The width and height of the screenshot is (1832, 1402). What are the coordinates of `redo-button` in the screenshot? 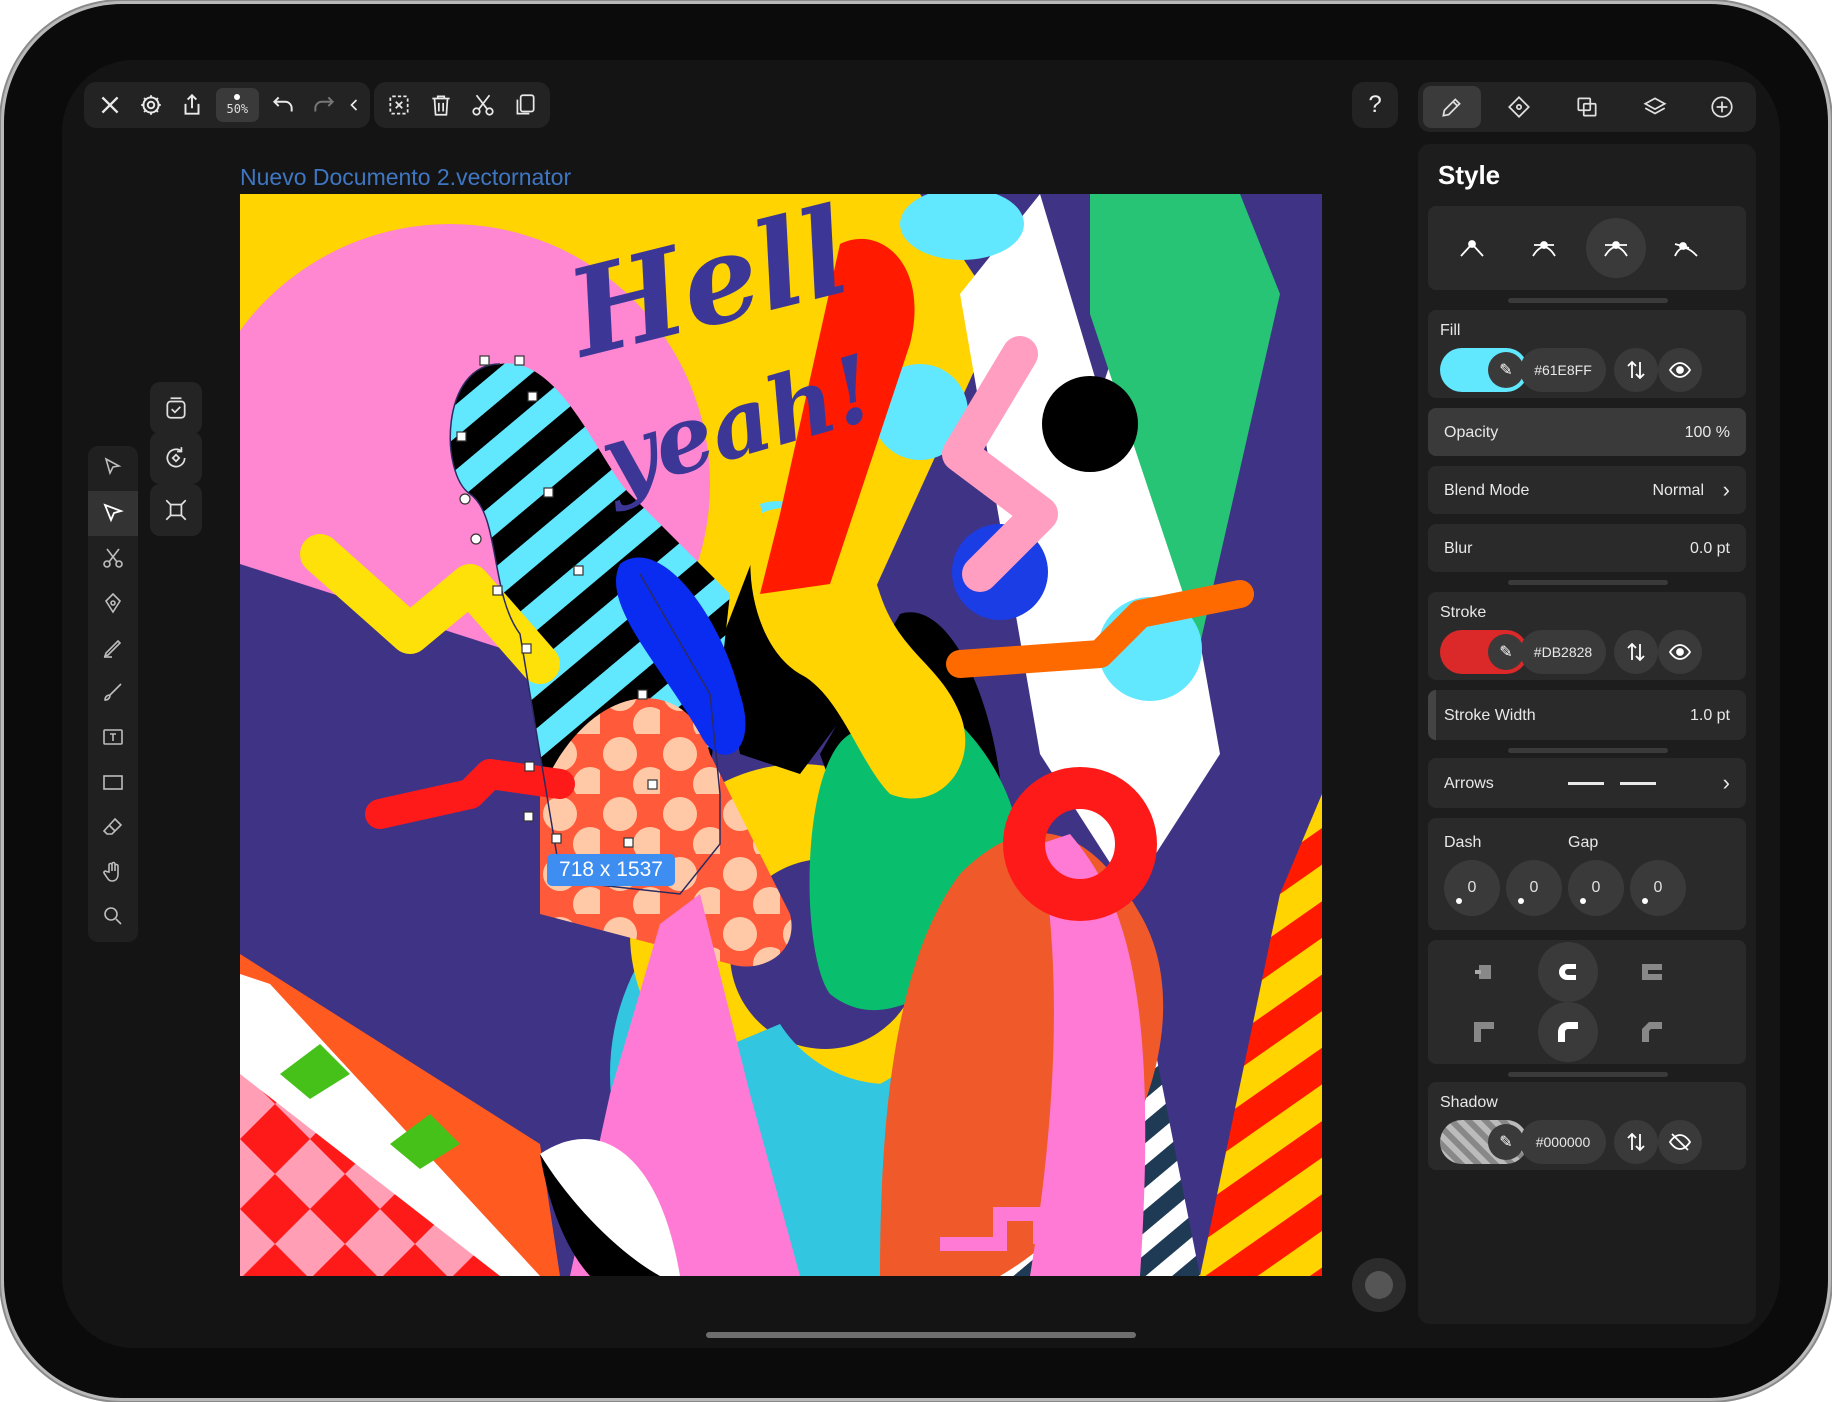 It's located at (323, 105).